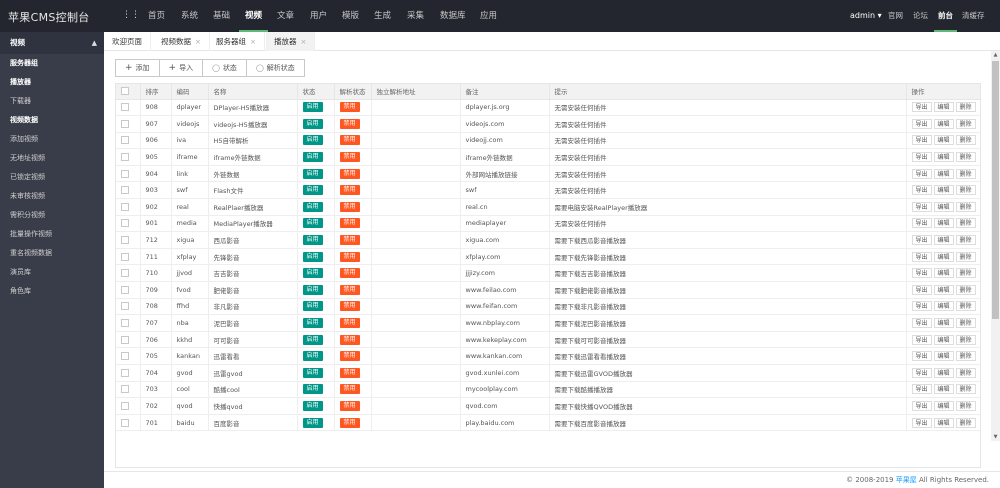 The image size is (1000, 488). Describe the element at coordinates (253, 16) in the screenshot. I see `topnav-item: 视频` at that location.